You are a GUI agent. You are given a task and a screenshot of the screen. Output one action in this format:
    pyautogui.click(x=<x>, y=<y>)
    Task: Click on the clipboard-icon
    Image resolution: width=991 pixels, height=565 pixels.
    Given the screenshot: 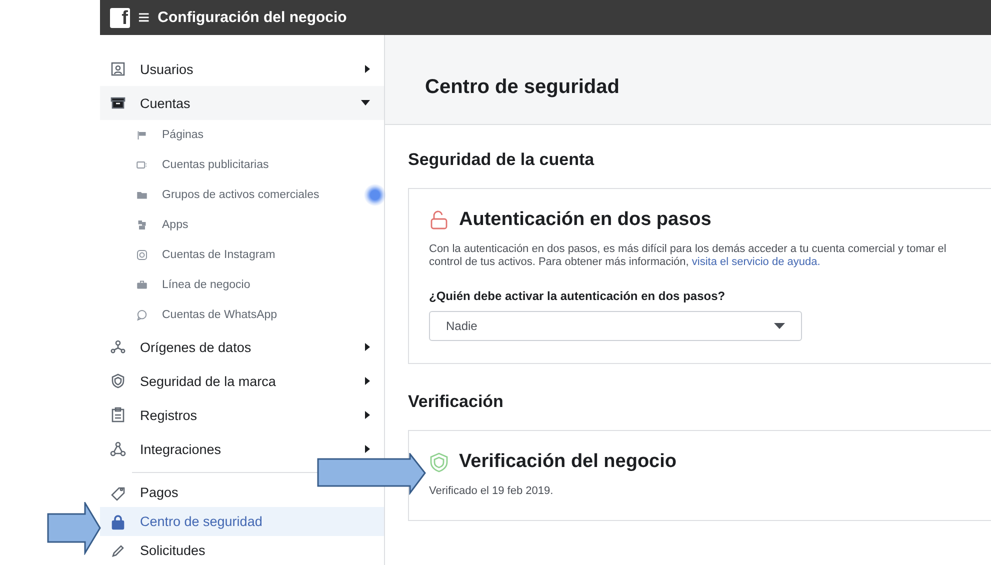 What is the action you would take?
    pyautogui.click(x=118, y=415)
    